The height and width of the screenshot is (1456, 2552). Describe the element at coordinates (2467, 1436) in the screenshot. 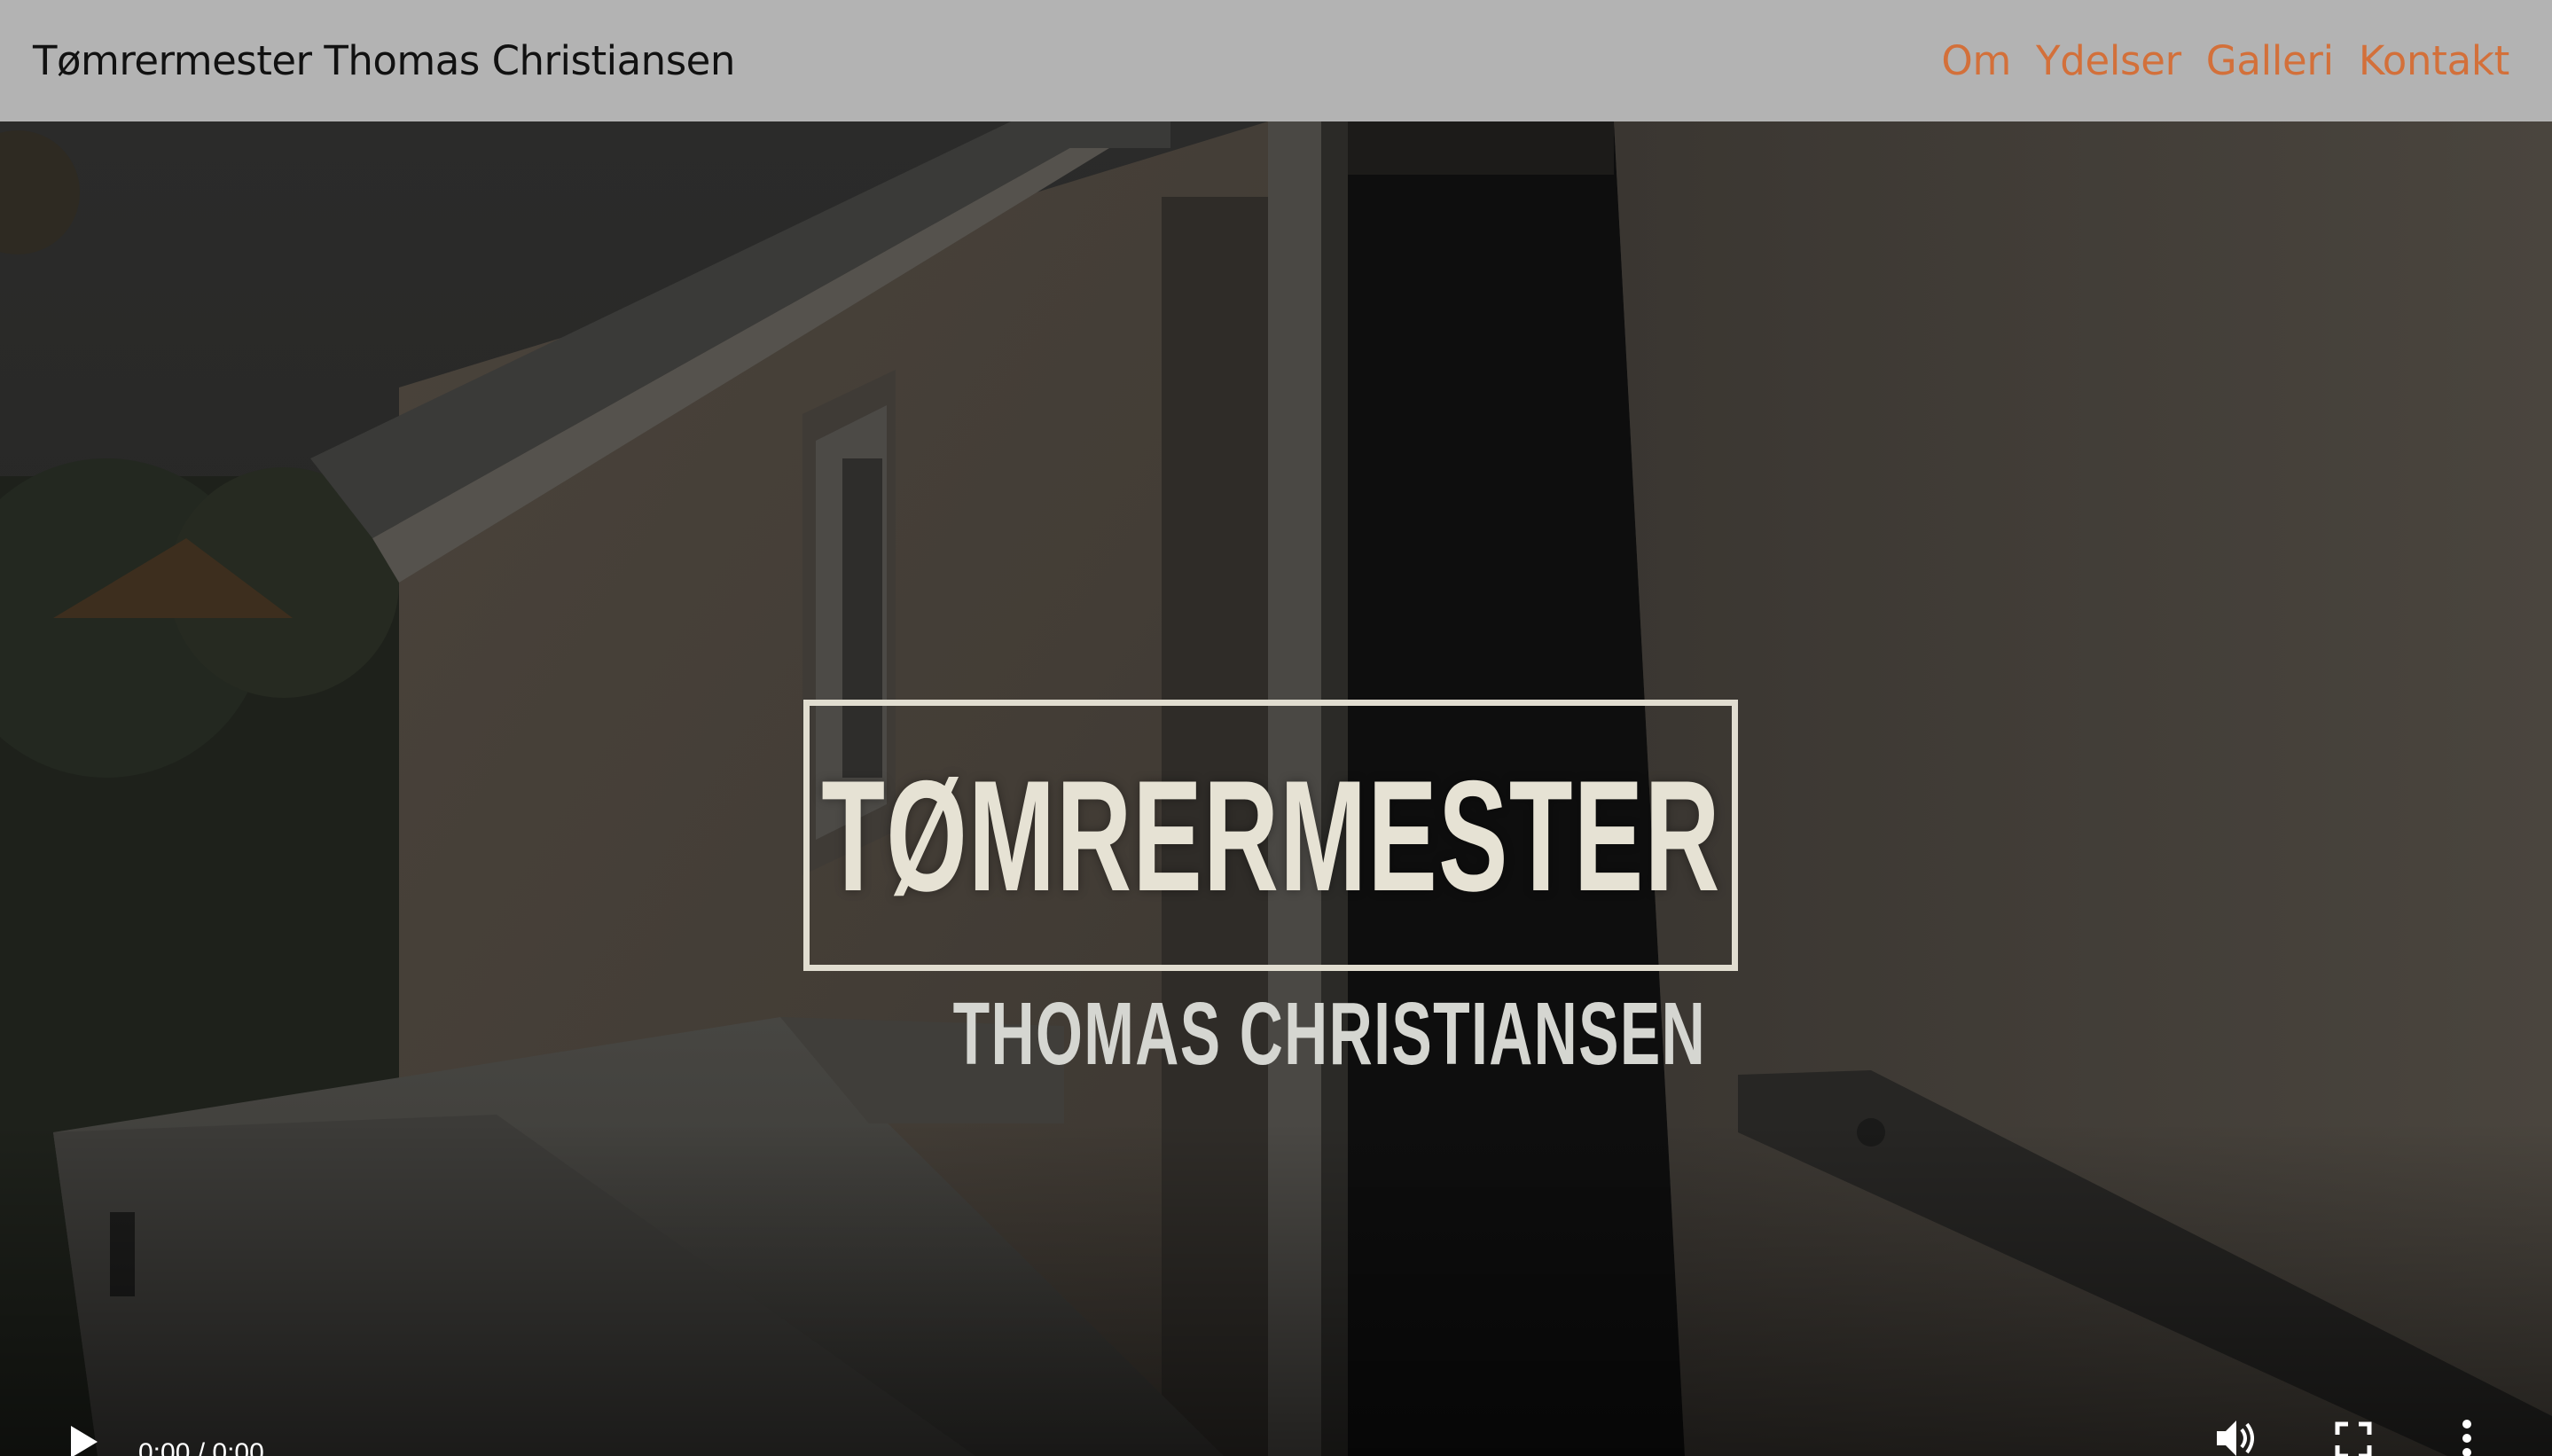

I see `more-options-icon` at that location.